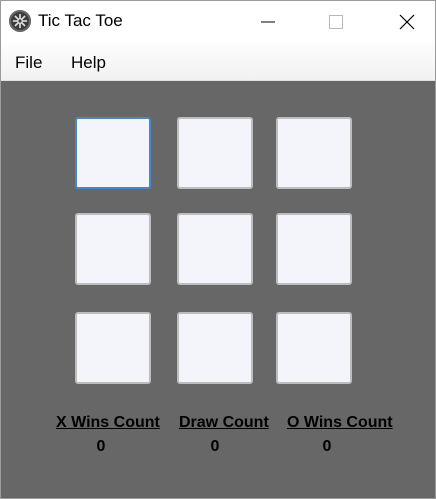 The image size is (436, 499). Describe the element at coordinates (108, 422) in the screenshot. I see `x-wins-label: X Wins Count` at that location.